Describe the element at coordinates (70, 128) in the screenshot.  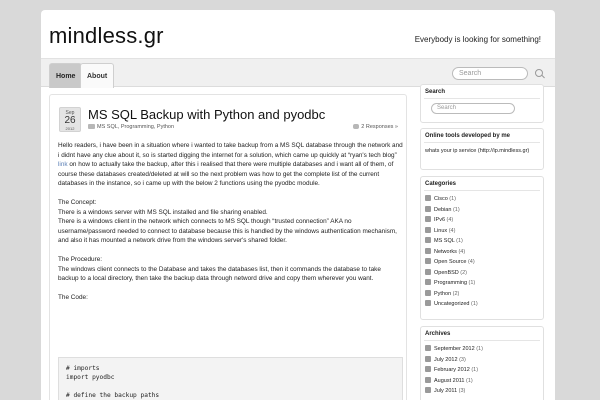
I see `post-date-year: 2012` at that location.